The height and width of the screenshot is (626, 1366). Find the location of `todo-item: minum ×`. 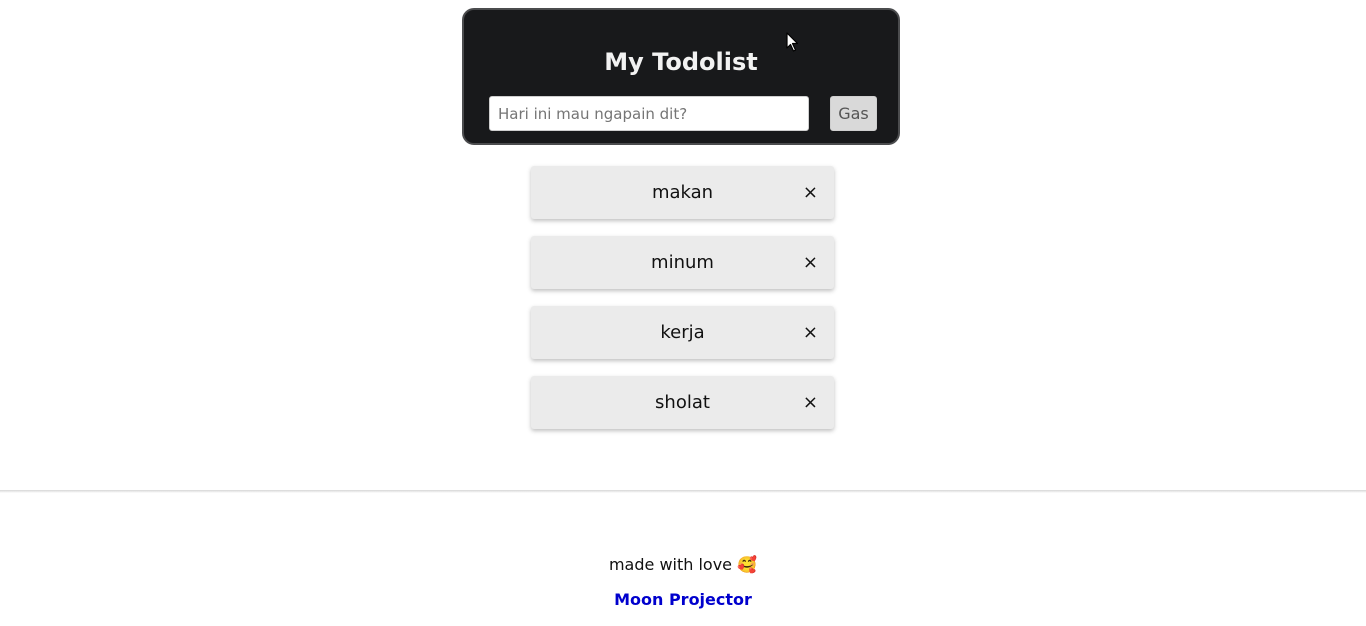

todo-item: minum × is located at coordinates (682, 262).